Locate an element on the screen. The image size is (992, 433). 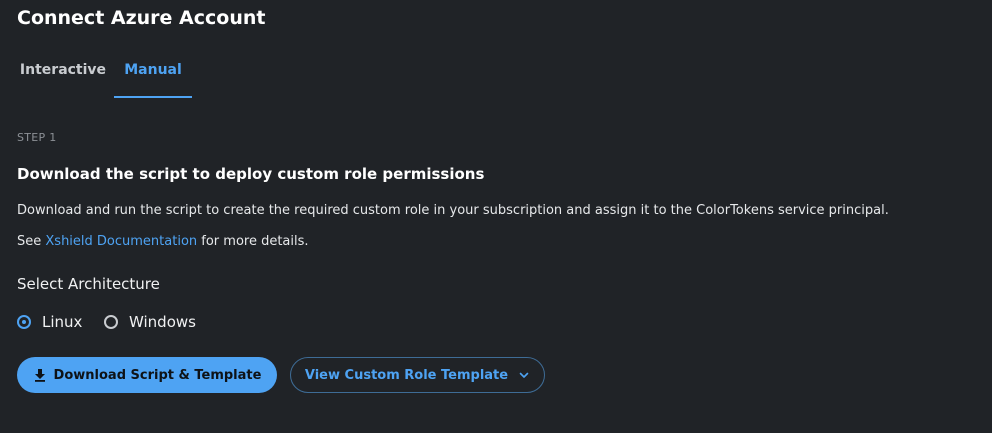
radio-linux: Linux is located at coordinates (49, 322).